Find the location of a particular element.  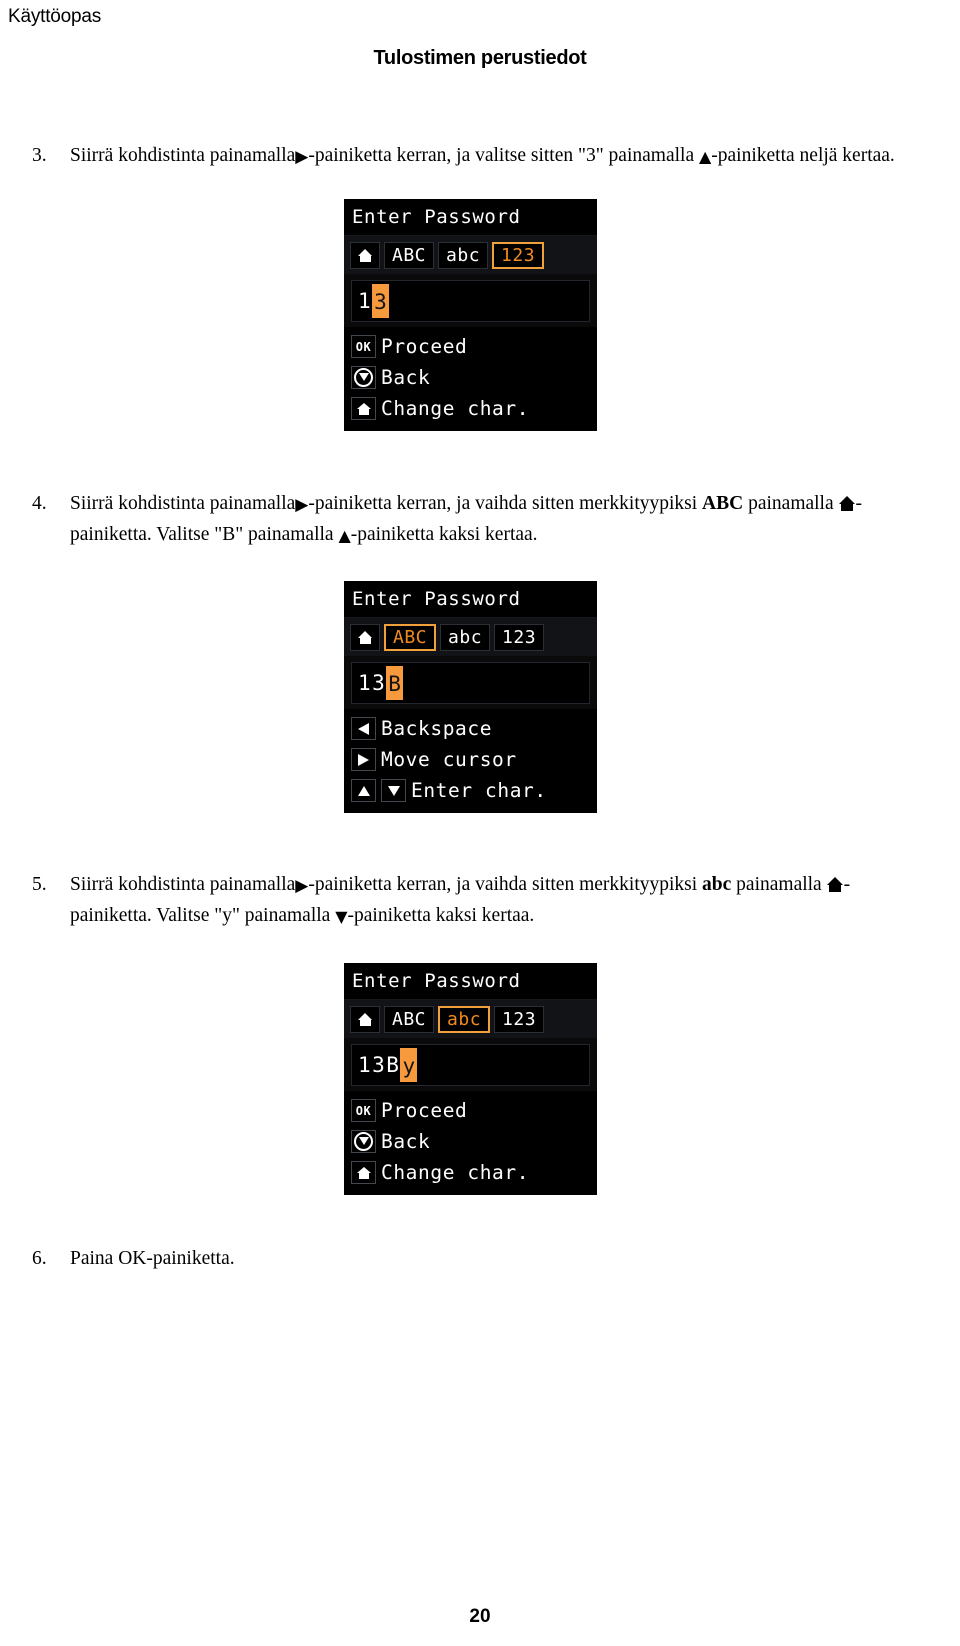

lcd-3-actions: OK Proceed Back Change char. is located at coordinates (470, 1143).